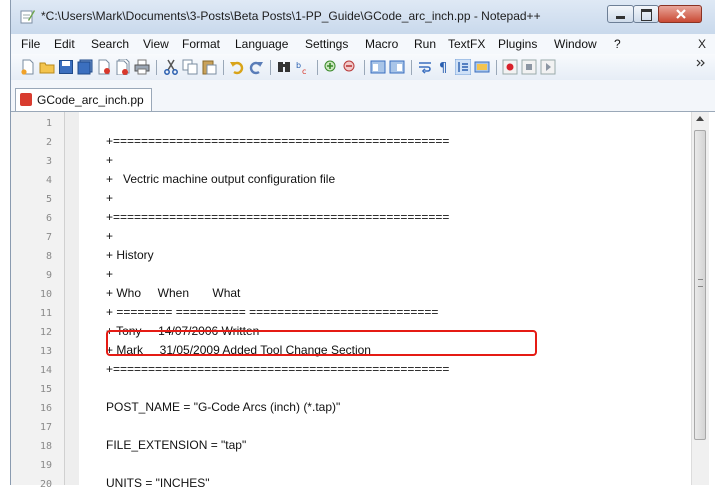 Image resolution: width=715 pixels, height=490 pixels. What do you see at coordinates (28, 67) in the screenshot?
I see `new-file-icon` at bounding box center [28, 67].